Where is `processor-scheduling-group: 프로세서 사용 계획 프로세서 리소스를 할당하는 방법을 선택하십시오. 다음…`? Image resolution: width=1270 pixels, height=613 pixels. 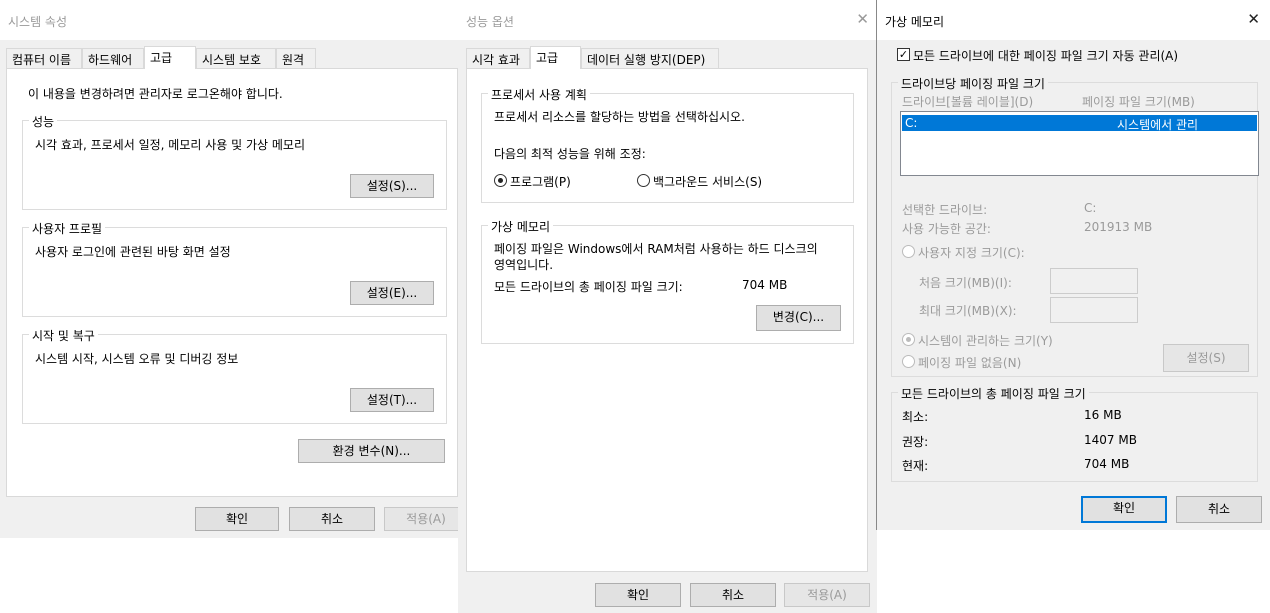
processor-scheduling-group: 프로세서 사용 계획 프로세서 리소스를 할당하는 방법을 선택하십시오. 다음… is located at coordinates (667, 144).